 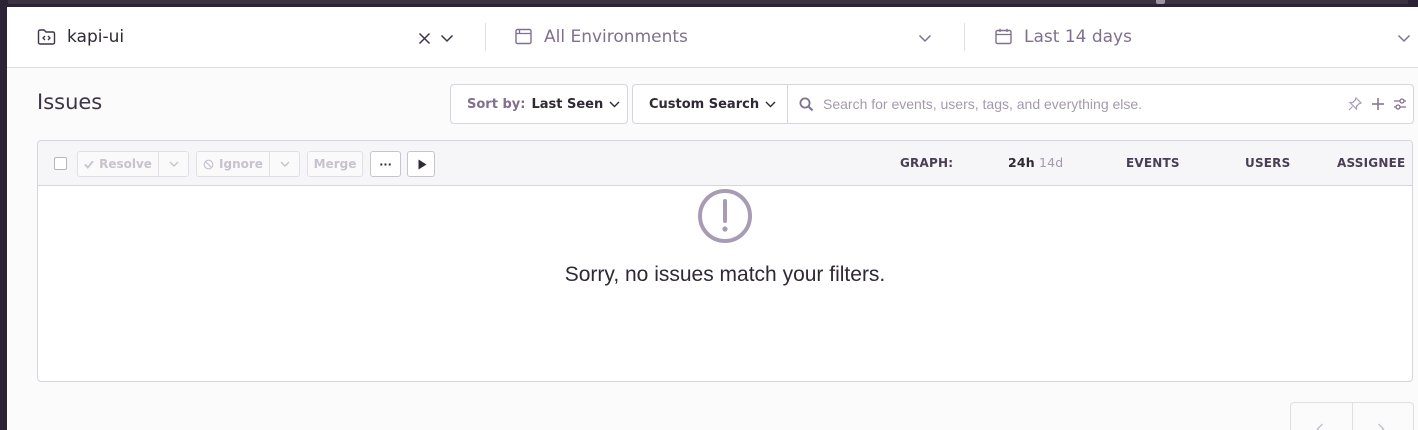 What do you see at coordinates (208, 164) in the screenshot?
I see `prohibited-icon` at bounding box center [208, 164].